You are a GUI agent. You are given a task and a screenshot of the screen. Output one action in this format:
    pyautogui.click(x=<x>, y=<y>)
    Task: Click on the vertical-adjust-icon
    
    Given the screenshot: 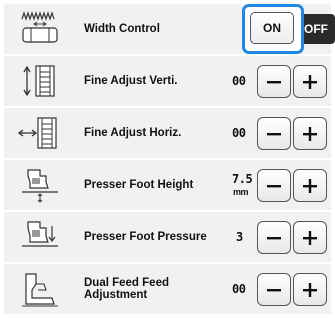 What is the action you would take?
    pyautogui.click(x=40, y=81)
    